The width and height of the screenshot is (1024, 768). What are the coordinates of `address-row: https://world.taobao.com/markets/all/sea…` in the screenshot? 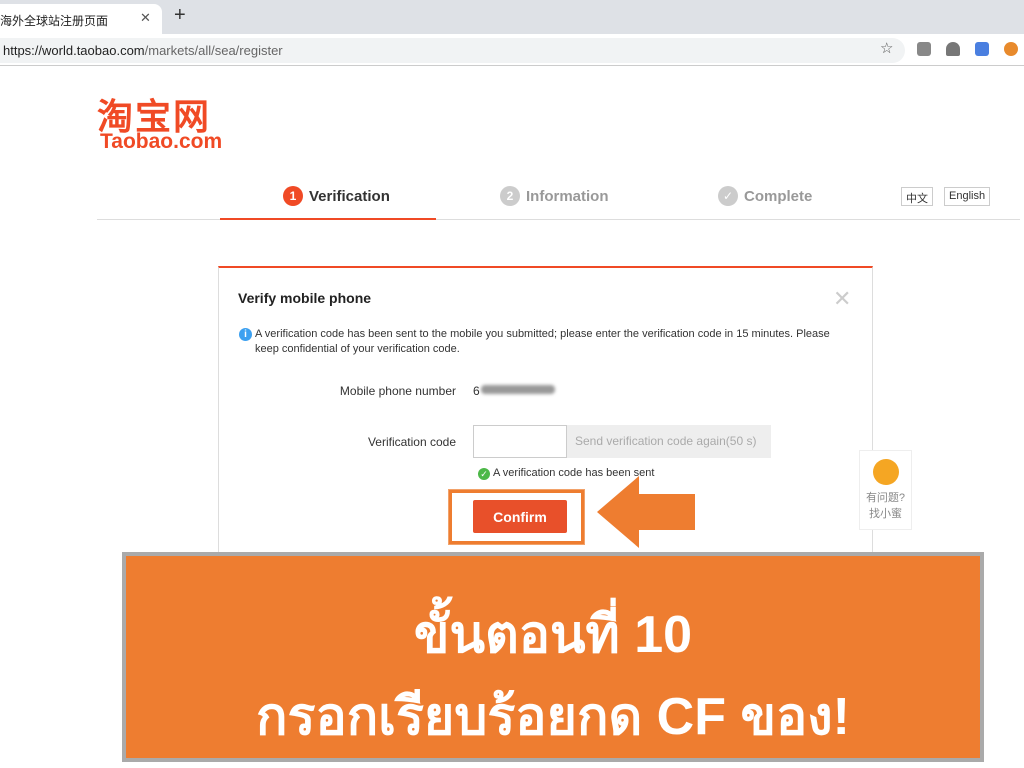 It's located at (512, 50).